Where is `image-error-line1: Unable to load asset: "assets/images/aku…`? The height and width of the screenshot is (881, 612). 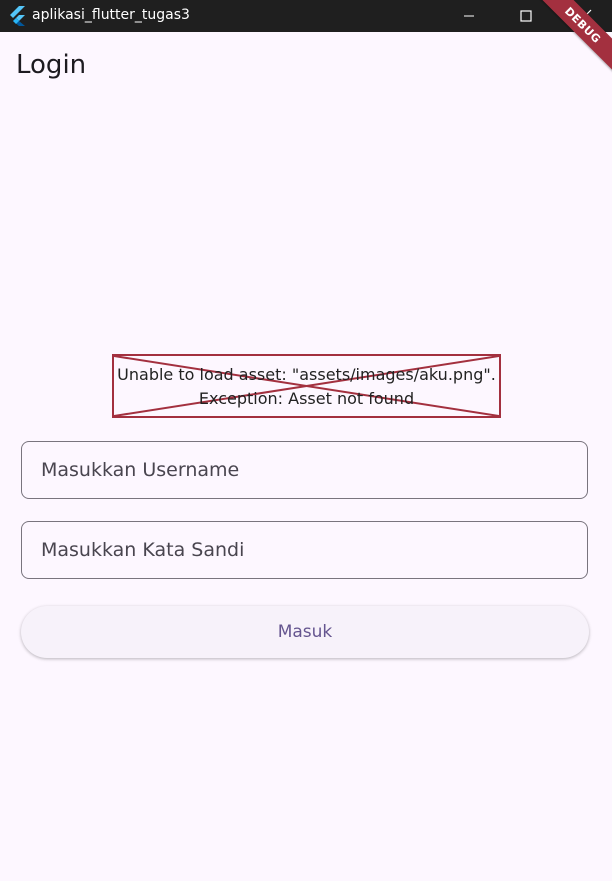
image-error-line1: Unable to load asset: "assets/images/aku… is located at coordinates (306, 374).